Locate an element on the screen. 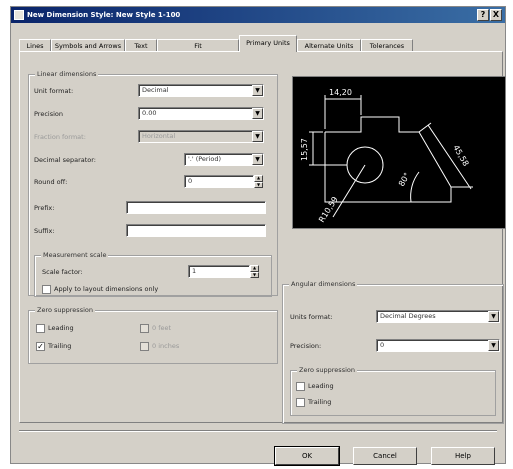 The width and height of the screenshot is (513, 469). preview-drawing: 14,20 15,57 45,58 80° R10,59 is located at coordinates (386, 156).